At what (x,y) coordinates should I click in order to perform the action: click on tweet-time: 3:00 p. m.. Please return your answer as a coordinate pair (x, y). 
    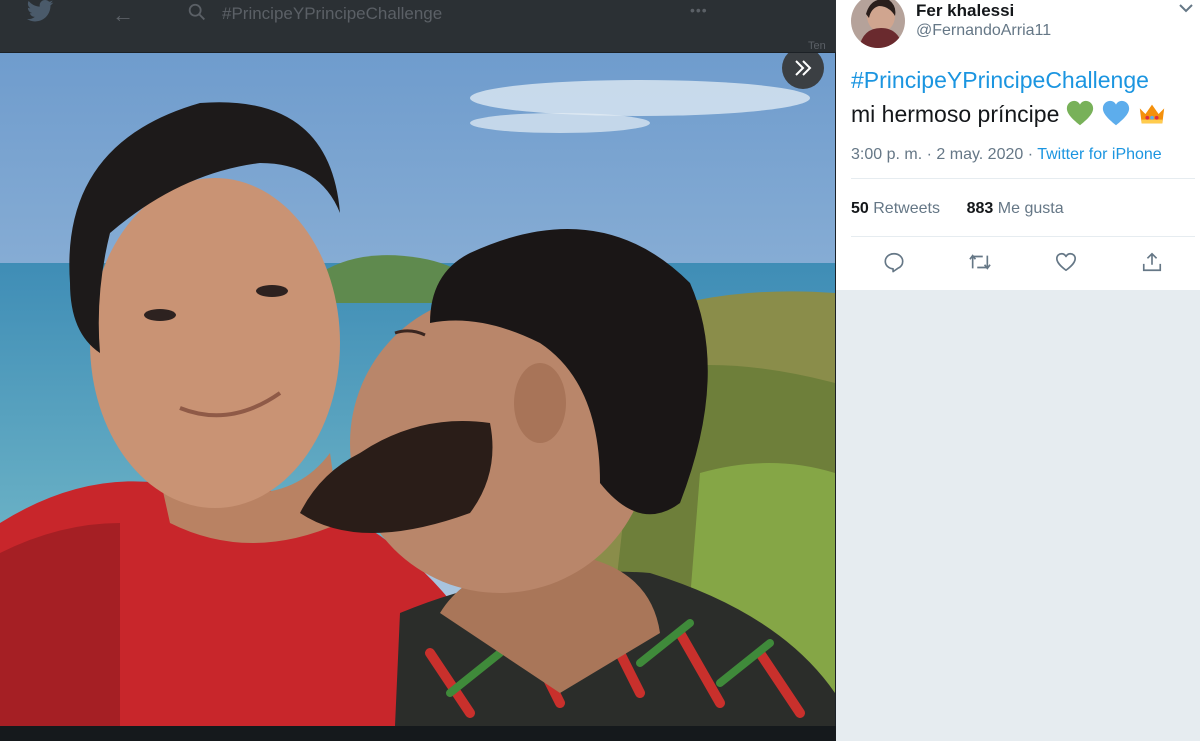
    Looking at the image, I should click on (886, 154).